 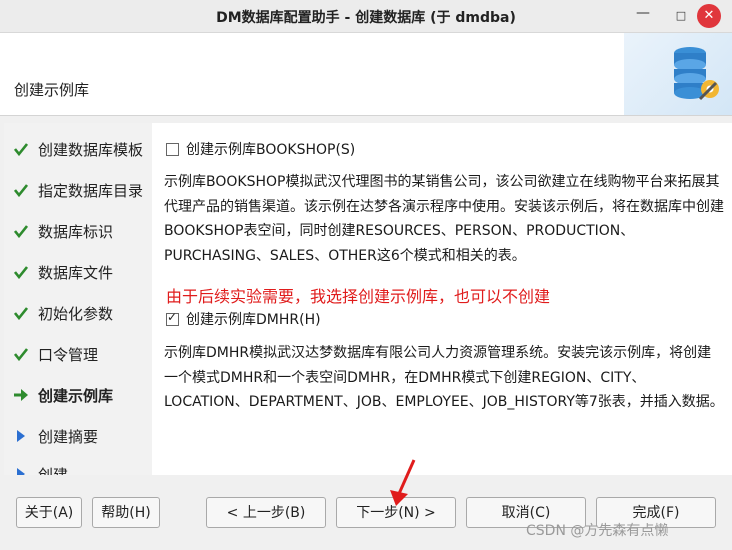 What do you see at coordinates (52, 90) in the screenshot?
I see `page-title: 创建示例库` at bounding box center [52, 90].